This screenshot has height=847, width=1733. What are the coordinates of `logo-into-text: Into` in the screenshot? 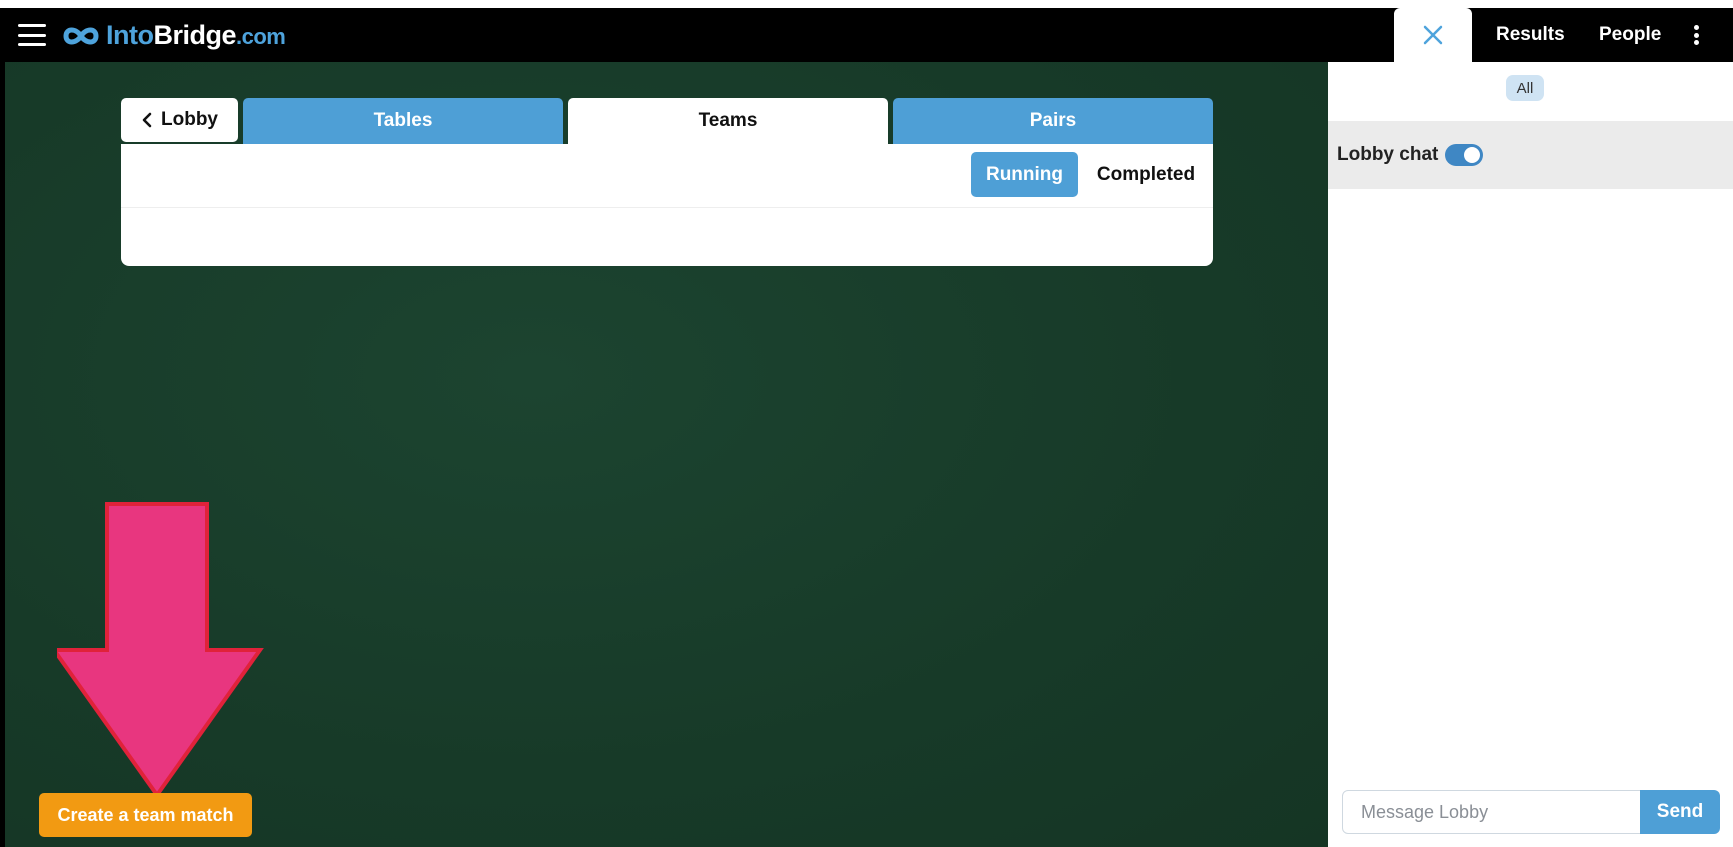 It's located at (130, 35).